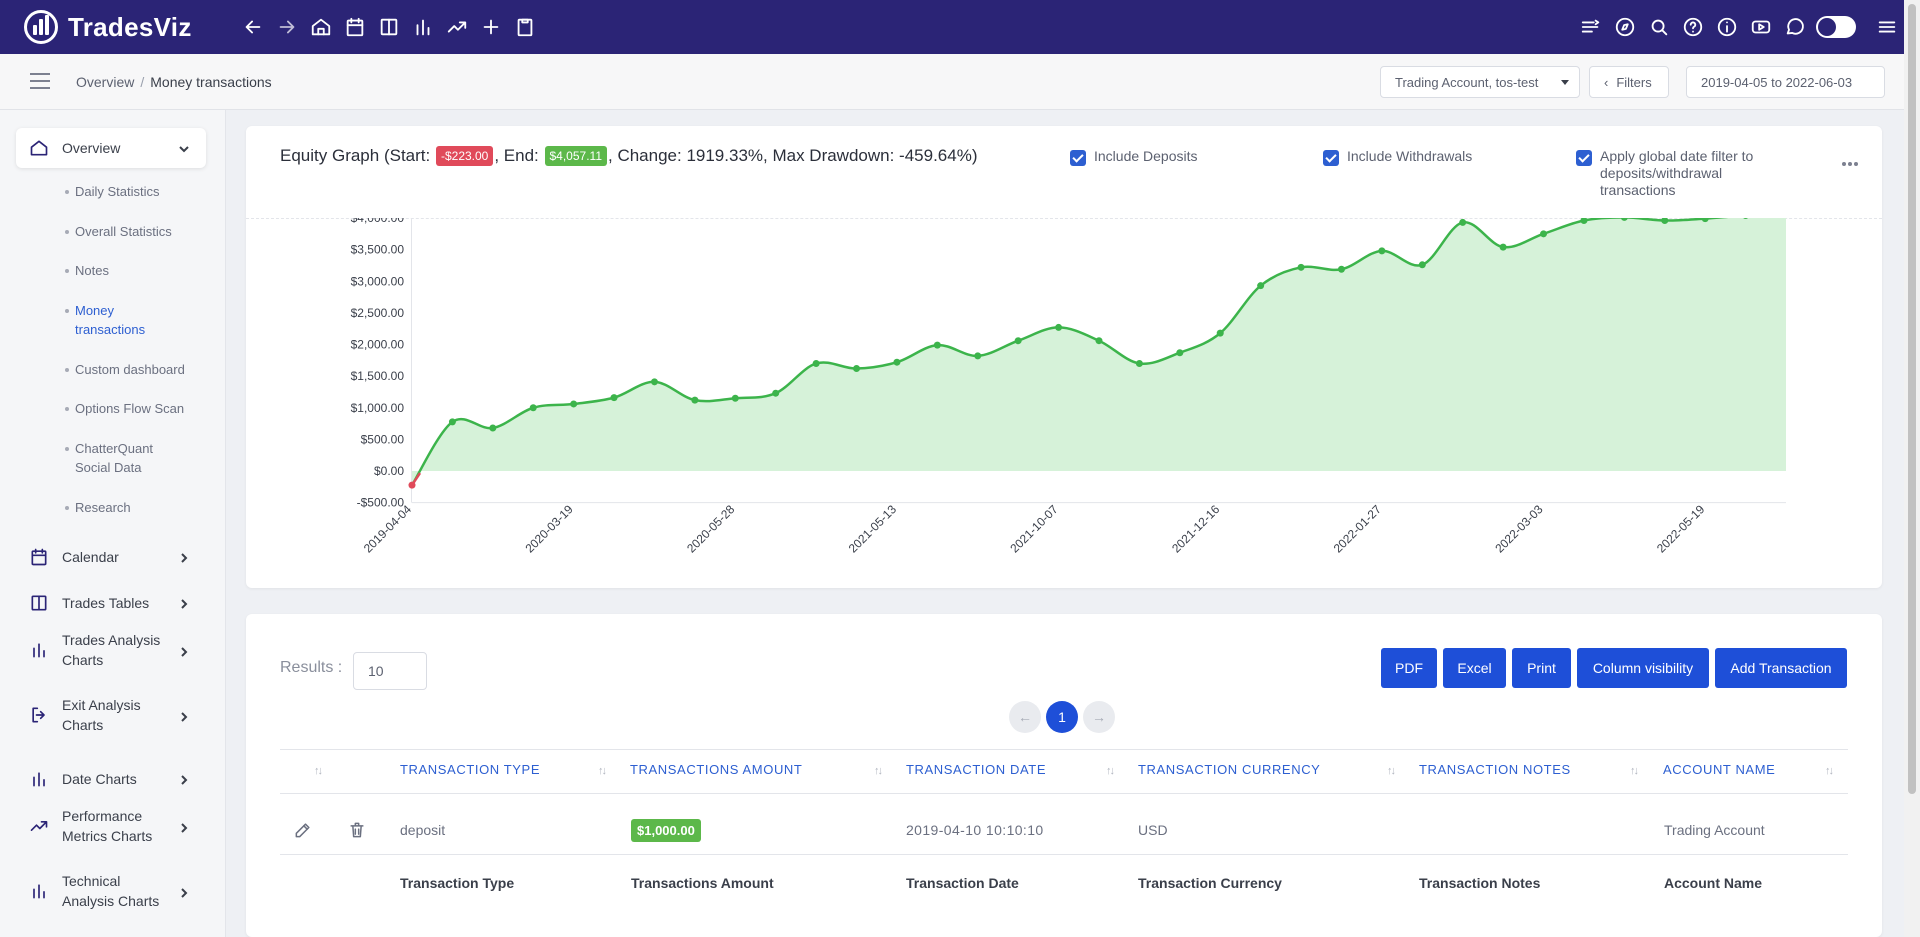 The image size is (1920, 937). Describe the element at coordinates (378, 313) in the screenshot. I see `y-tick-label: $2,500.00` at that location.